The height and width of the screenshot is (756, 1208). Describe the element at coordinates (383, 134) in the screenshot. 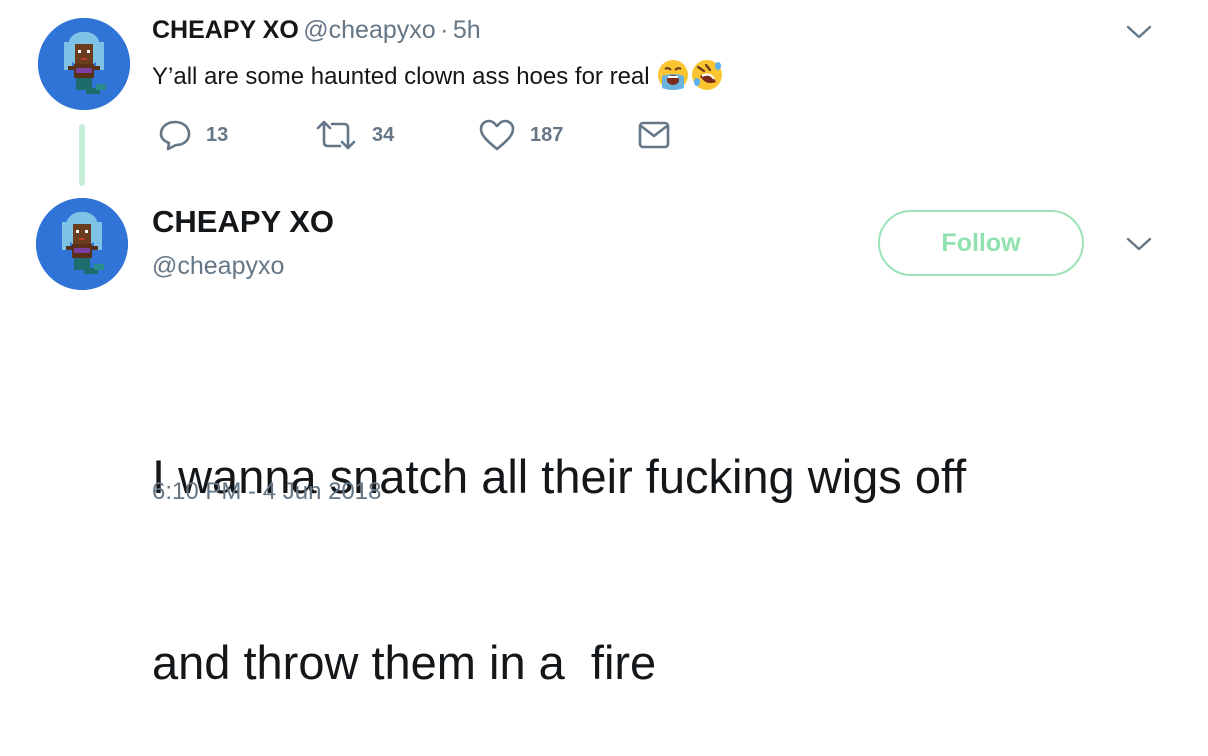

I see `retweet-count: 34` at that location.